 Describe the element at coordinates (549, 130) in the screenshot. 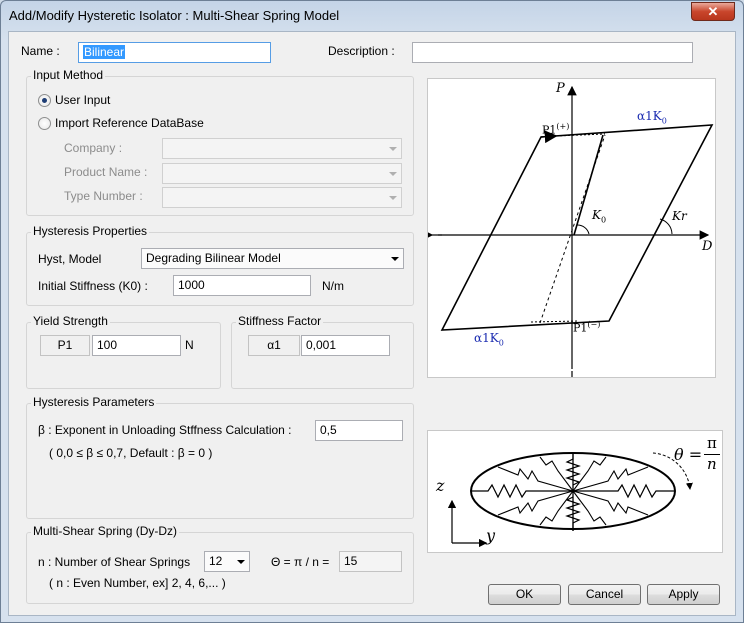

I see `p1-plus-text: P1` at that location.